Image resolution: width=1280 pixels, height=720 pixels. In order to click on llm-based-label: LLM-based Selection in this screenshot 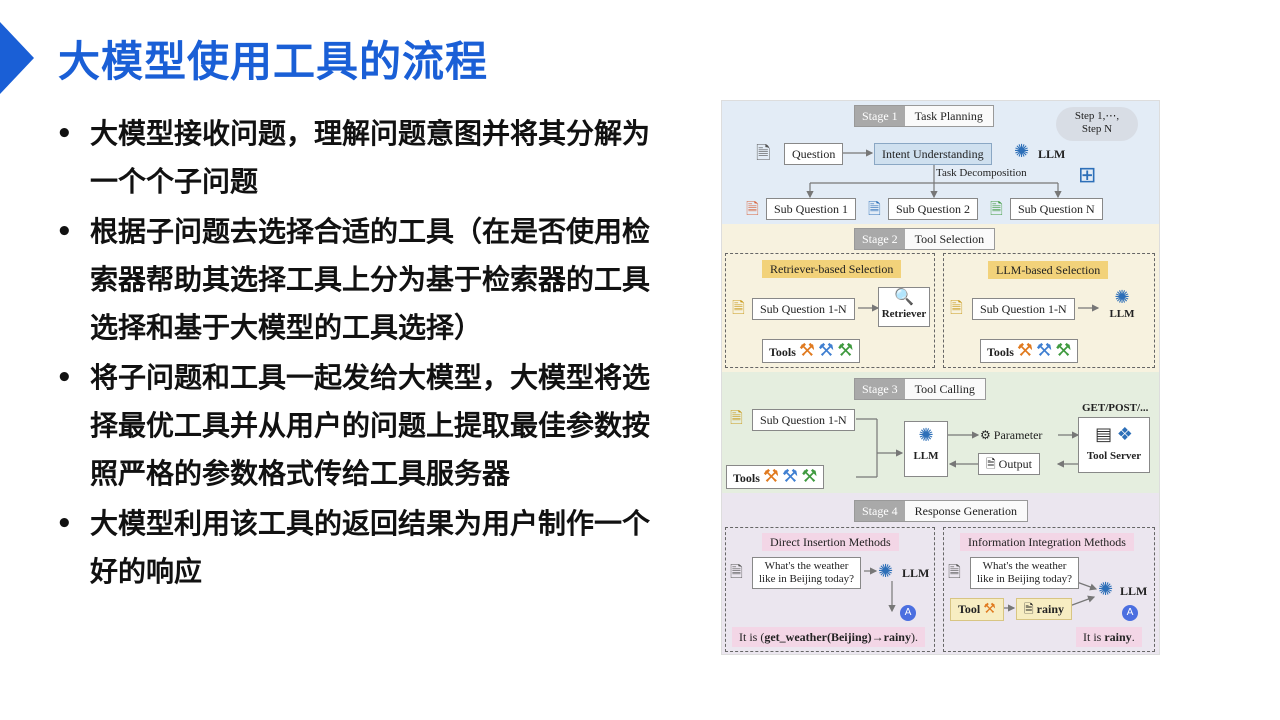, I will do `click(1048, 270)`.